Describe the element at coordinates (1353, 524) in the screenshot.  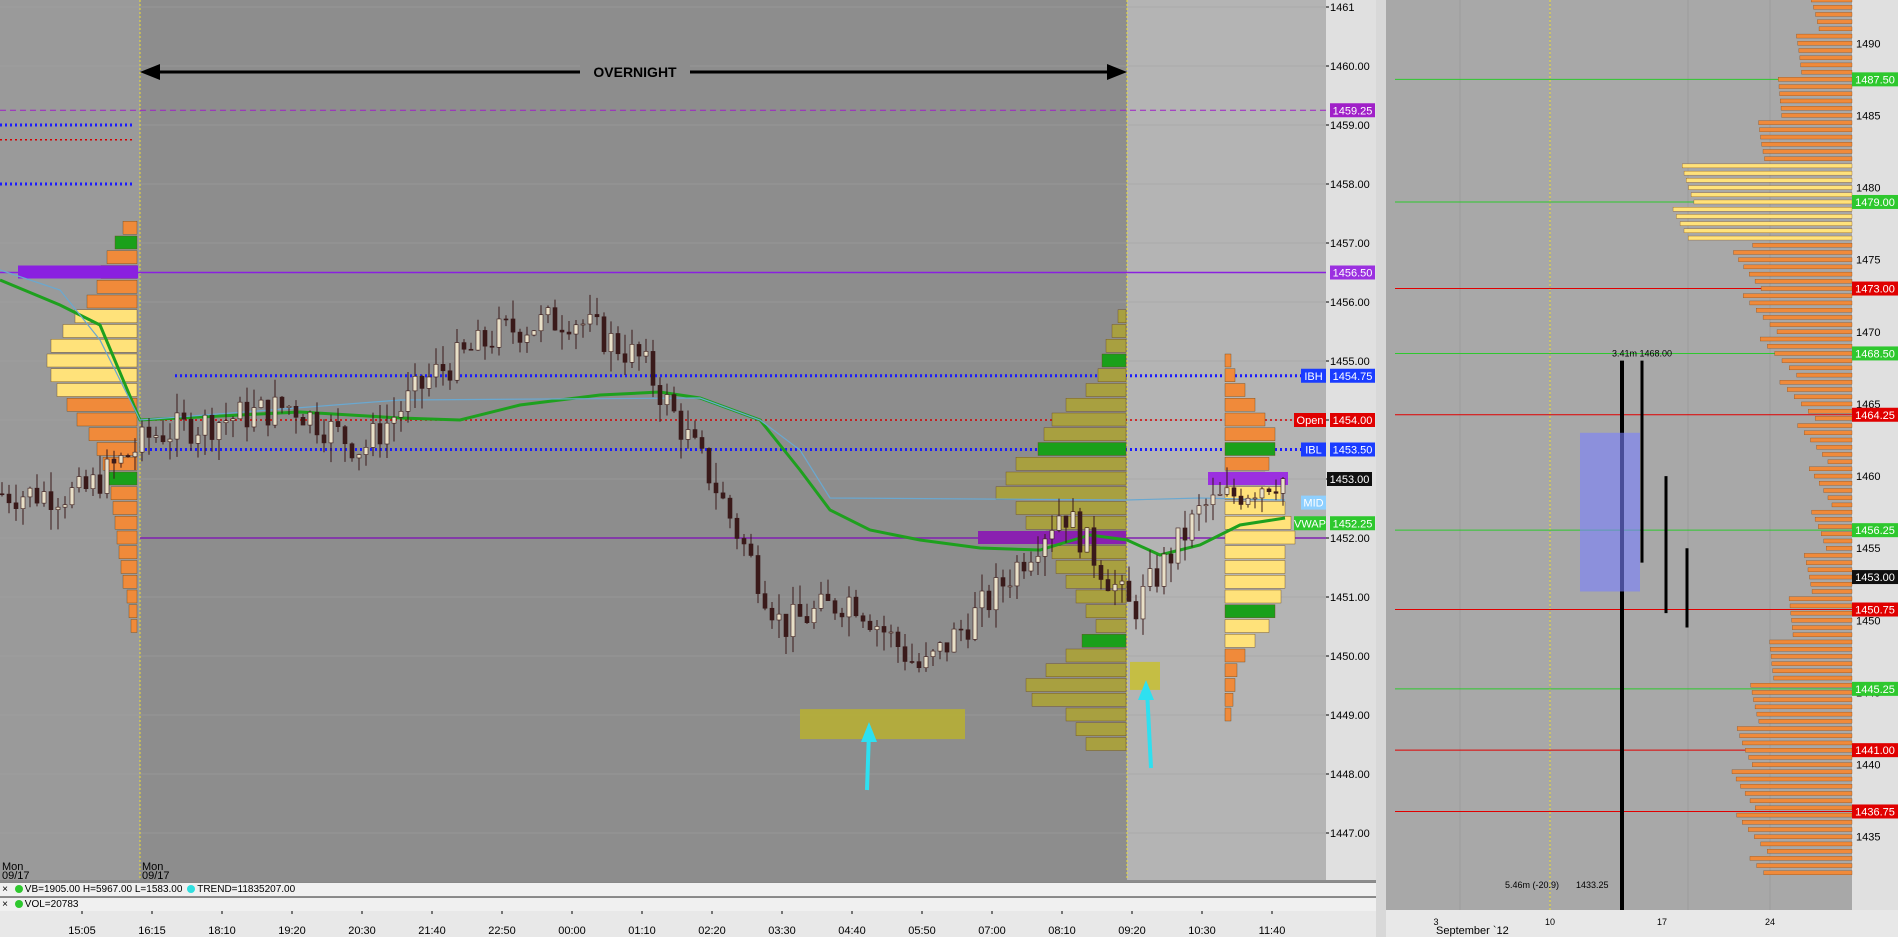
I see `price-tag-1452.25: 1452.25` at that location.